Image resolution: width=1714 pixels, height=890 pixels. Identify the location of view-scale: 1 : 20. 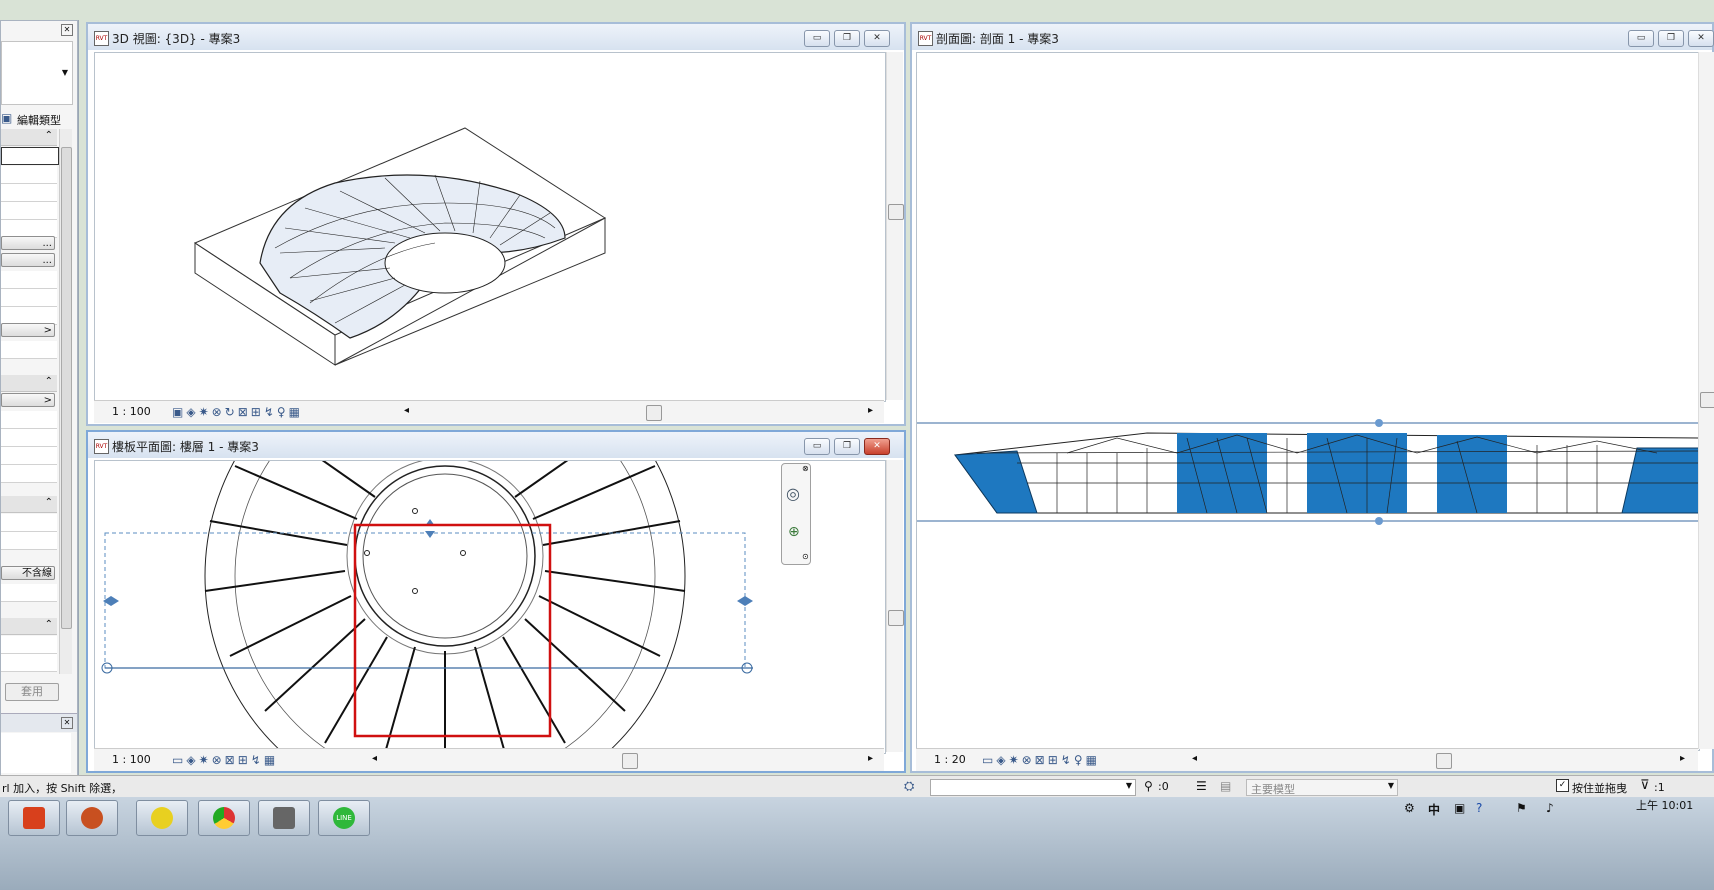
(950, 759).